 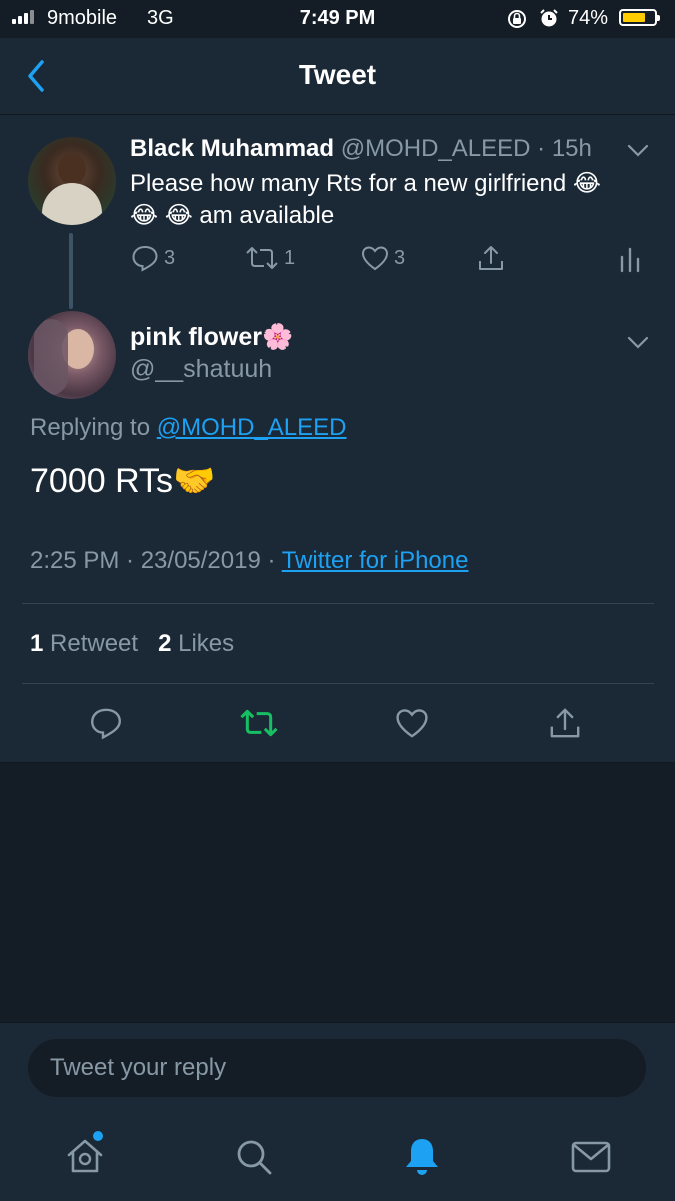 I want to click on parent-author-avatar, so click(x=72, y=181).